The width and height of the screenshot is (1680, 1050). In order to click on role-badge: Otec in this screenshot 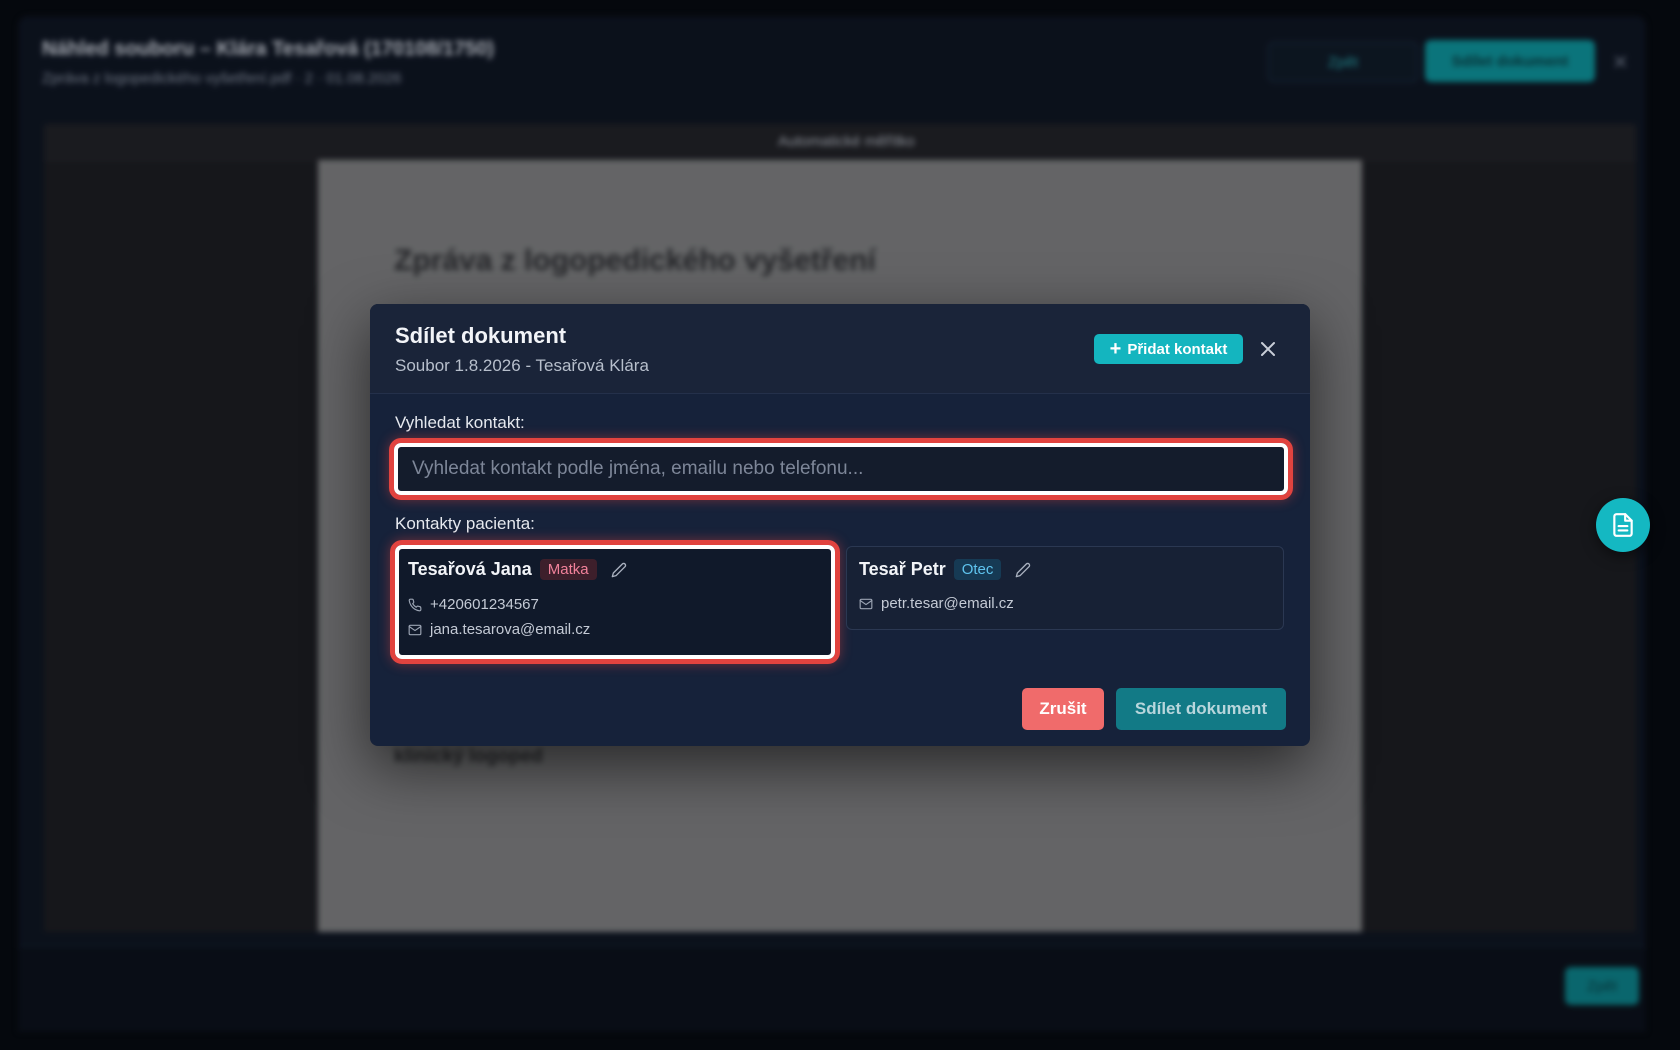, I will do `click(977, 569)`.